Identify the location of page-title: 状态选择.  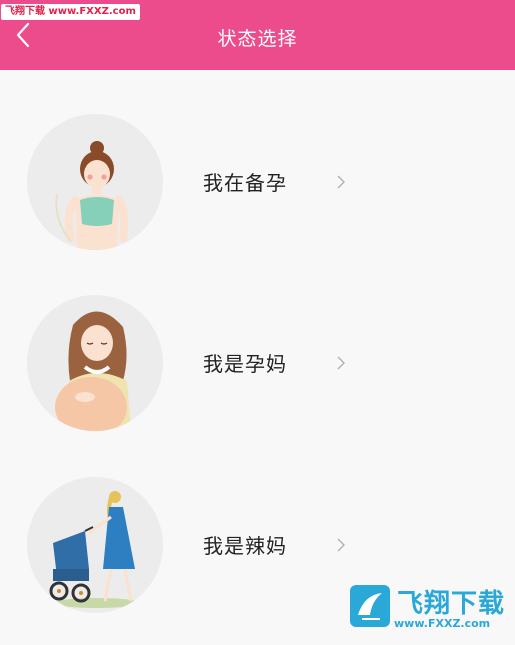
(257, 39).